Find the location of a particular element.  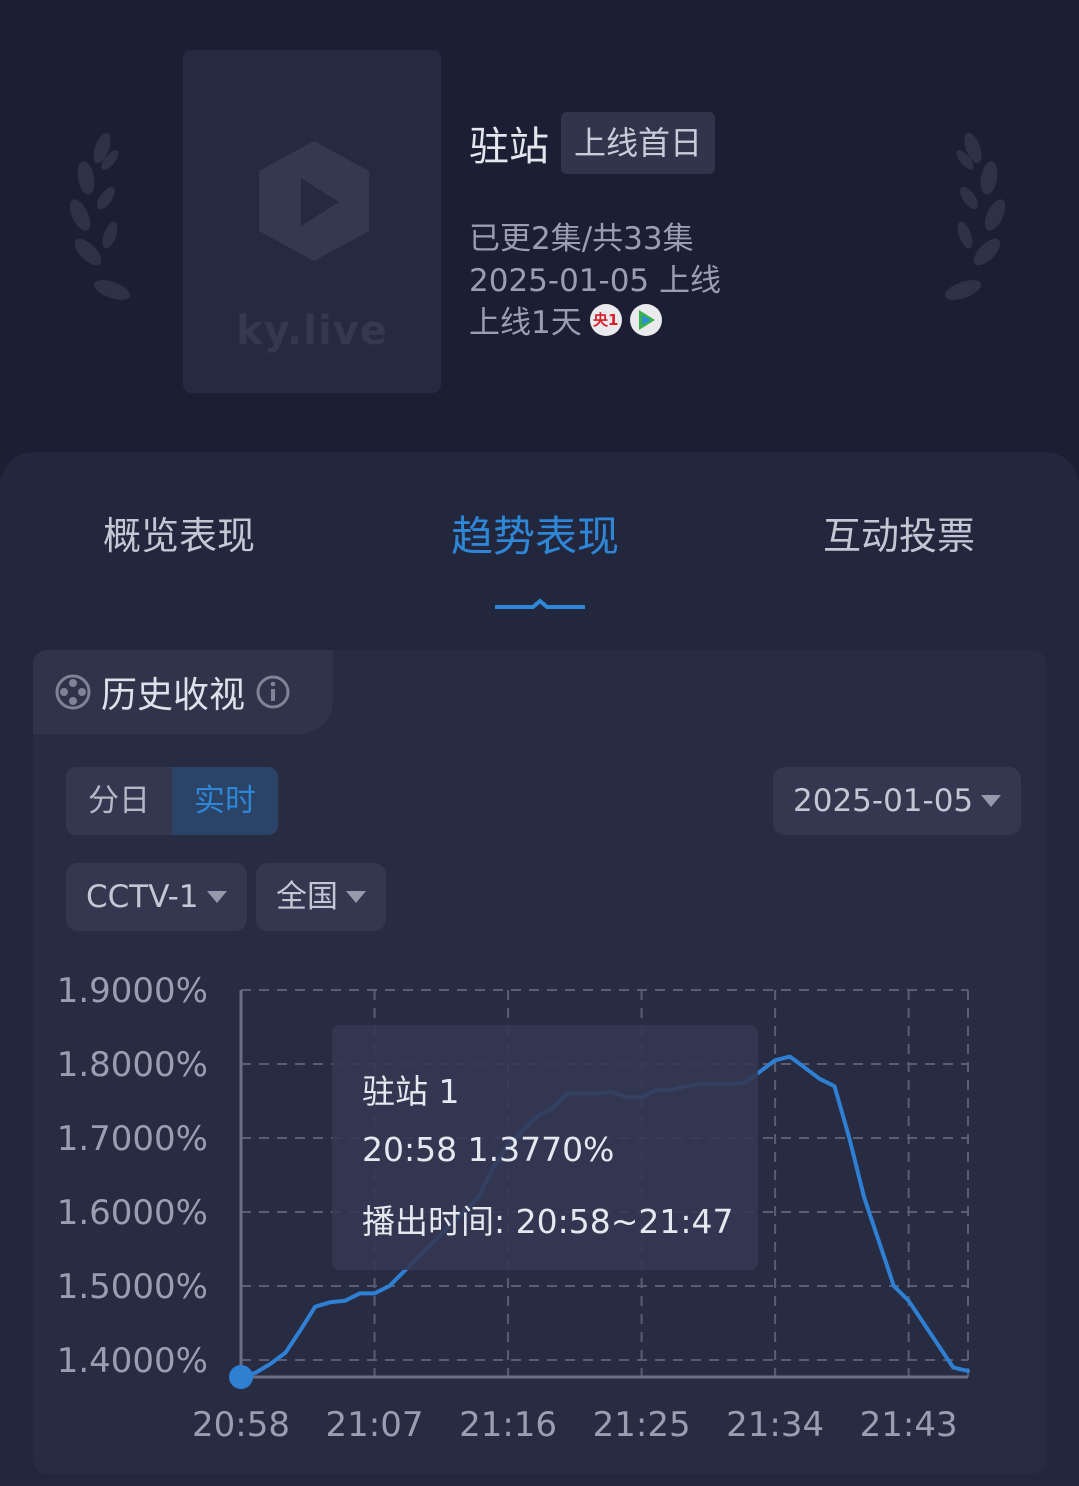

x-tick-label: 21:43 is located at coordinates (909, 1425).